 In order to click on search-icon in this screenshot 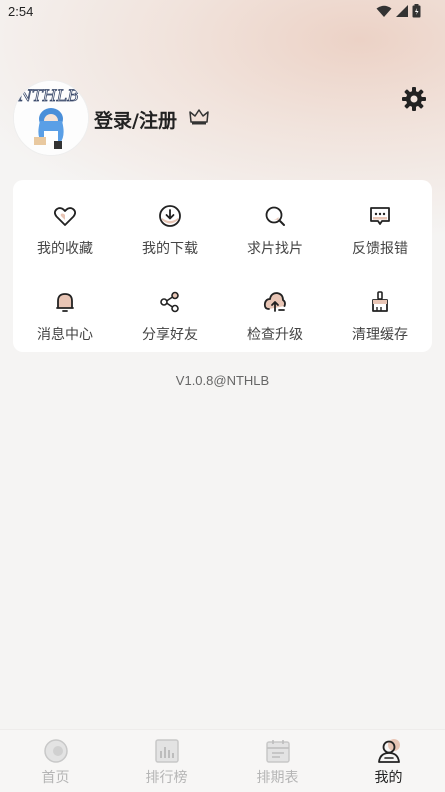, I will do `click(275, 216)`.